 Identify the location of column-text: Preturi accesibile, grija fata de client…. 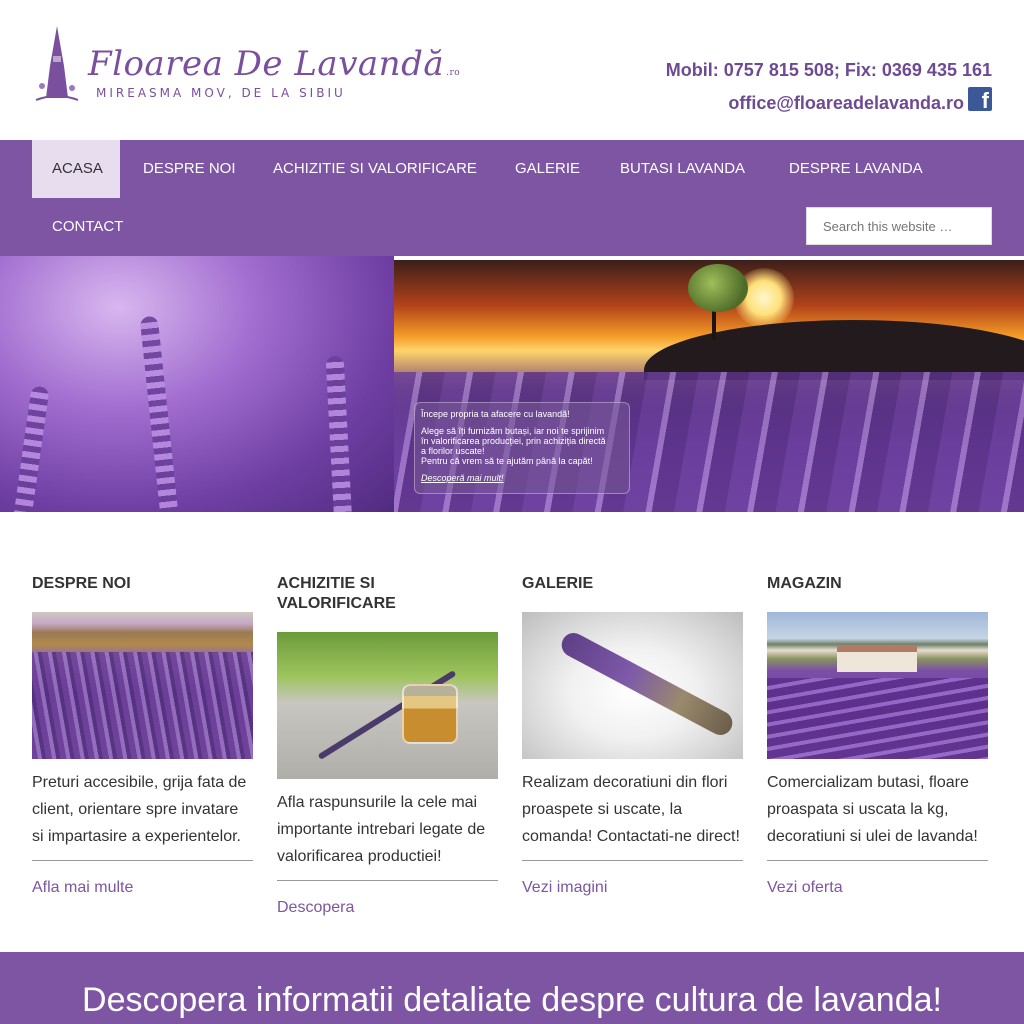
(142, 815).